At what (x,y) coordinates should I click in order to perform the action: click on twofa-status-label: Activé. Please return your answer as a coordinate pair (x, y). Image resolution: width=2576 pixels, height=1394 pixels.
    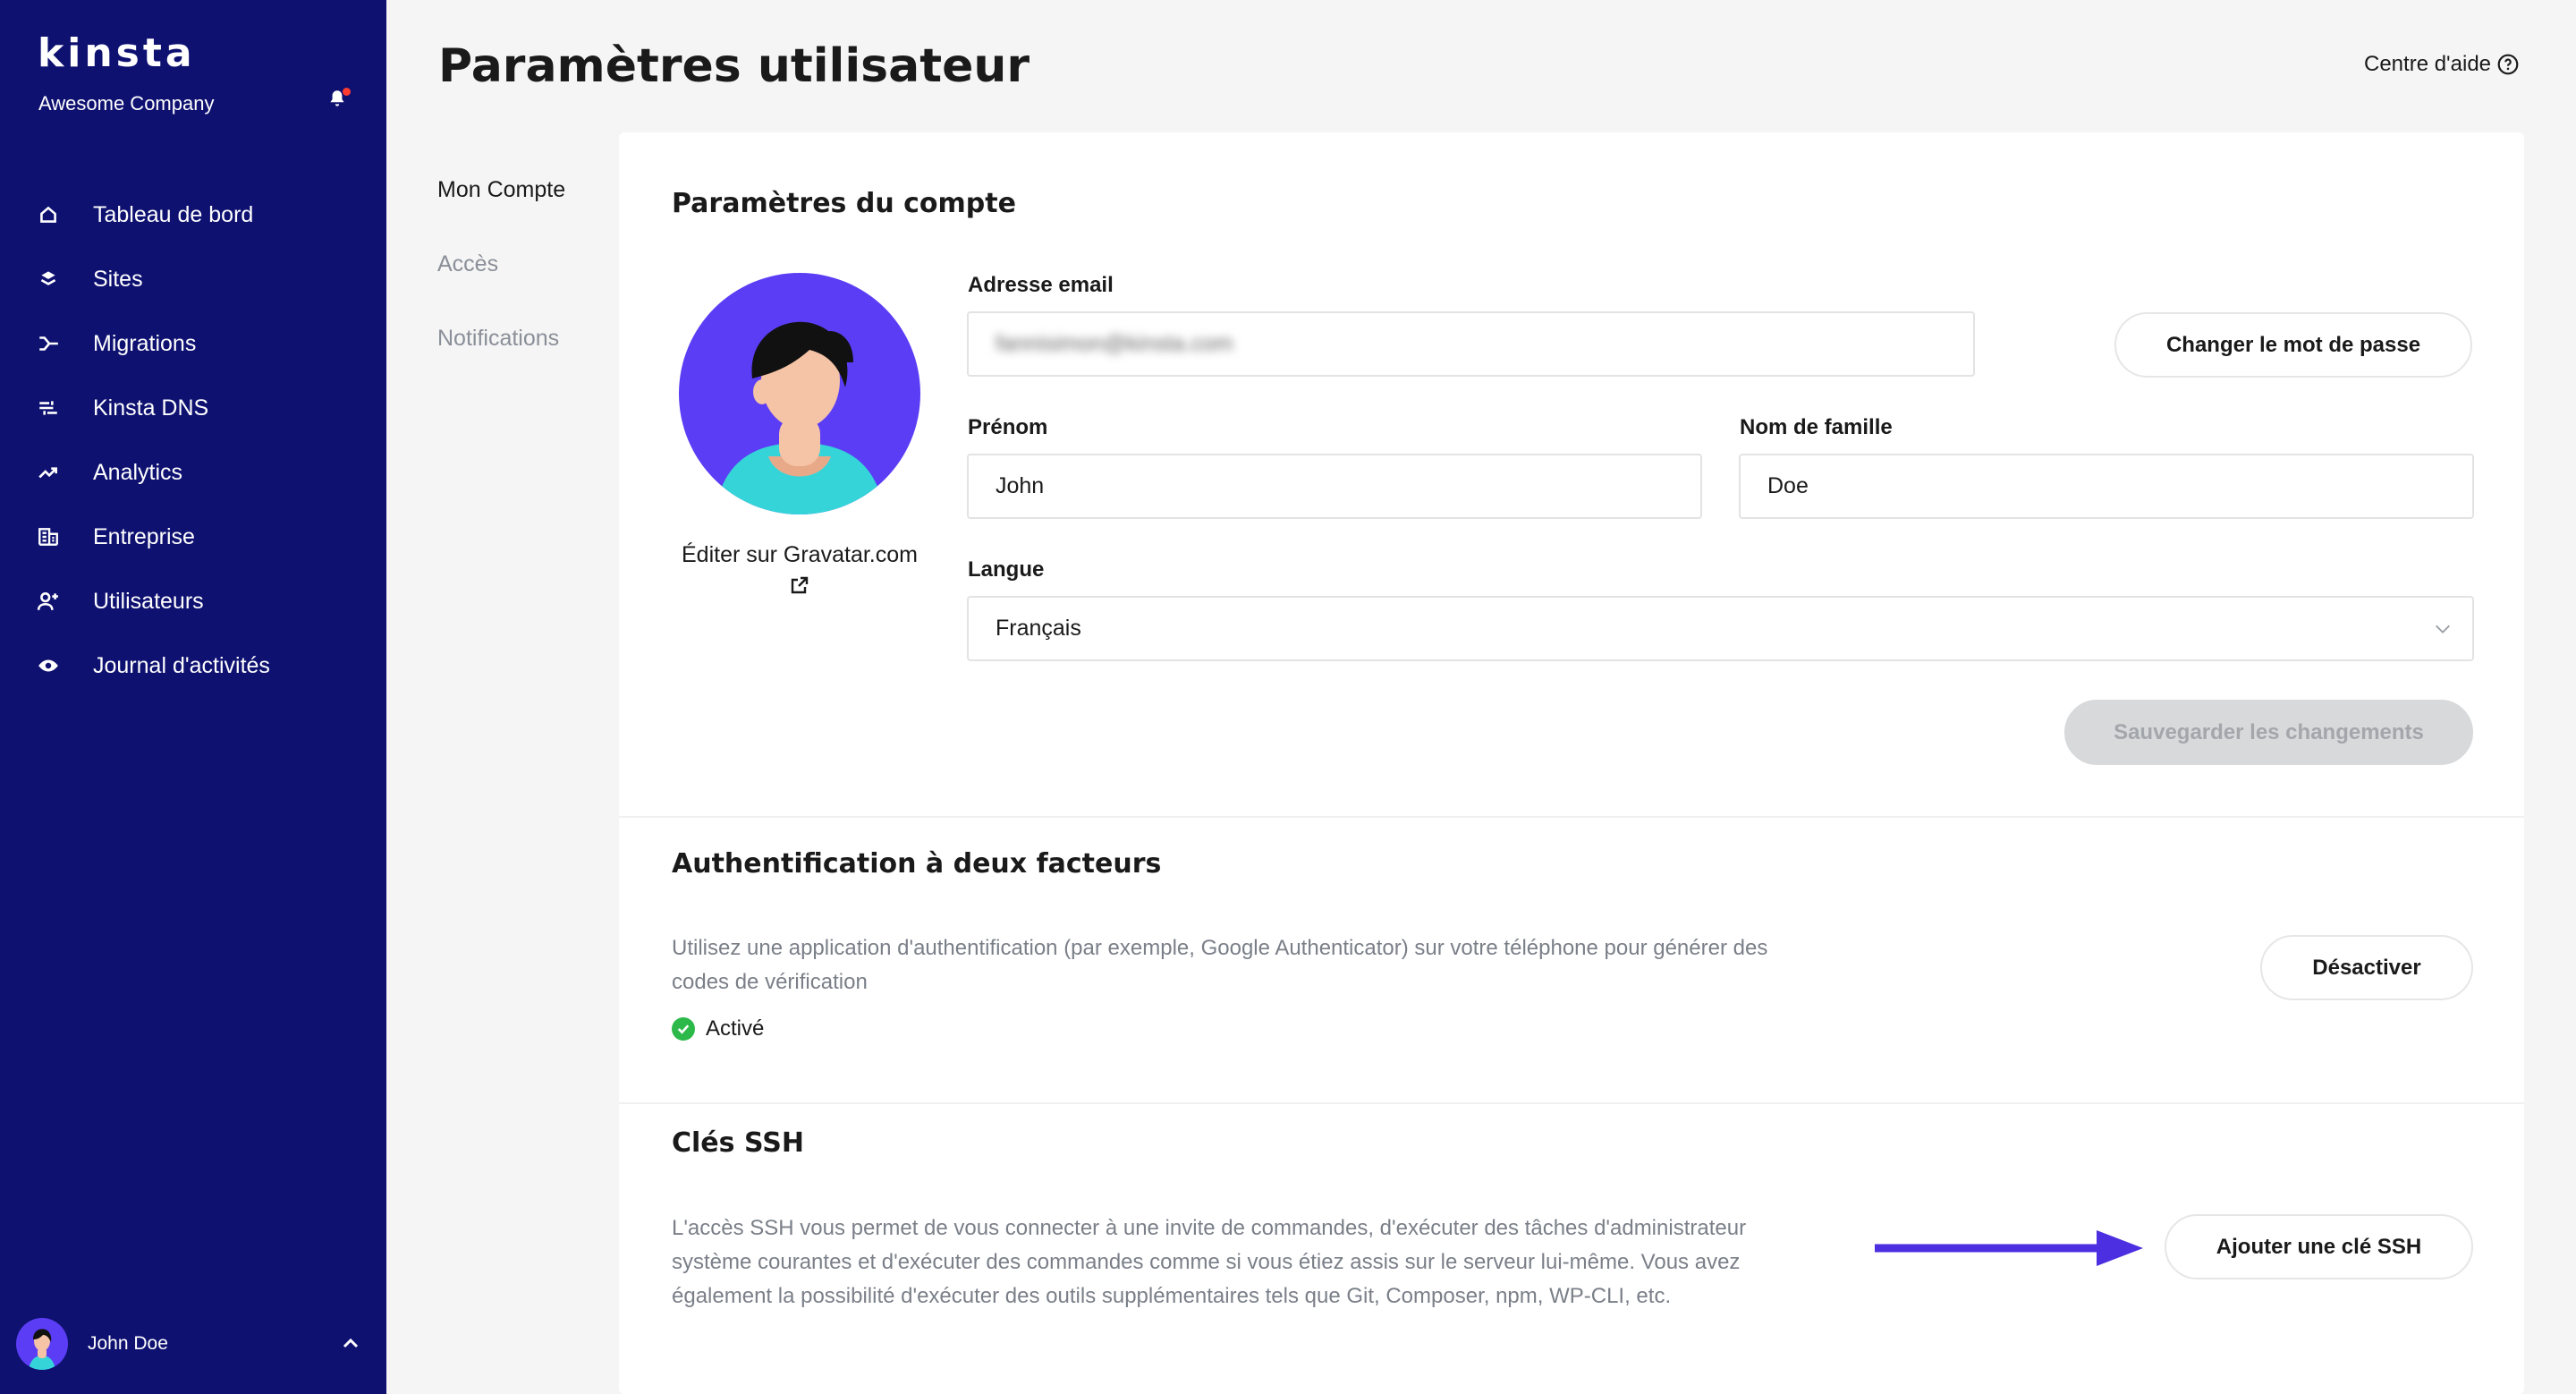
    Looking at the image, I should click on (735, 1028).